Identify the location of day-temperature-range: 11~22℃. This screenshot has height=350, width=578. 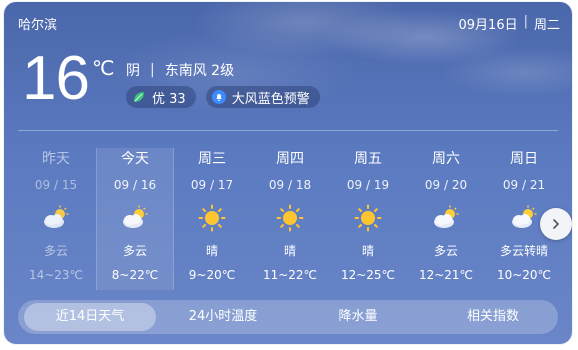
(290, 275).